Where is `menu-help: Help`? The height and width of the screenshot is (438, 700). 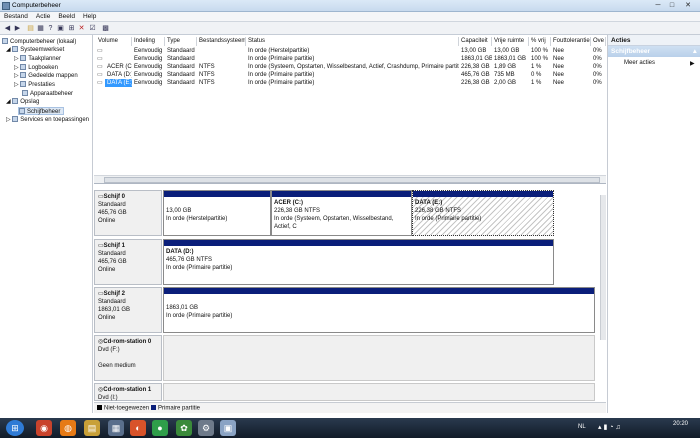 menu-help: Help is located at coordinates (89, 17).